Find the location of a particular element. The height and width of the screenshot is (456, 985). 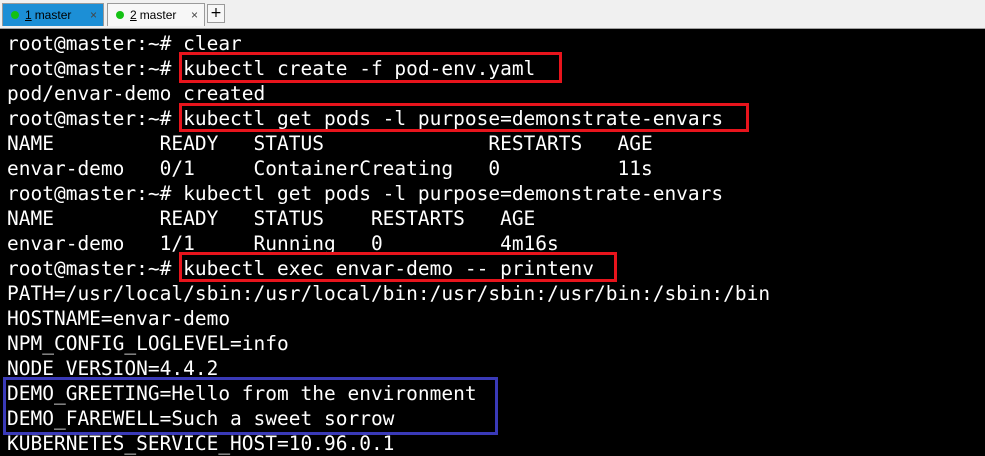

tab-number: 1 is located at coordinates (28, 15).